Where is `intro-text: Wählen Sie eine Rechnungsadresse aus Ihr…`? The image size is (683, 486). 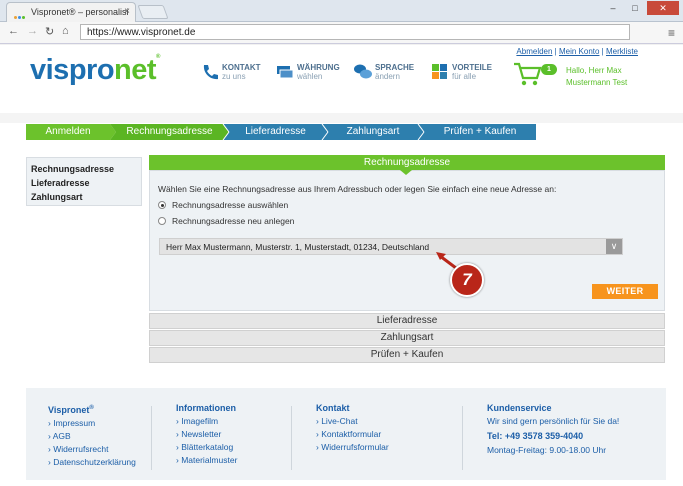
intro-text: Wählen Sie eine Rechnungsadresse aus Ihr… is located at coordinates (357, 189).